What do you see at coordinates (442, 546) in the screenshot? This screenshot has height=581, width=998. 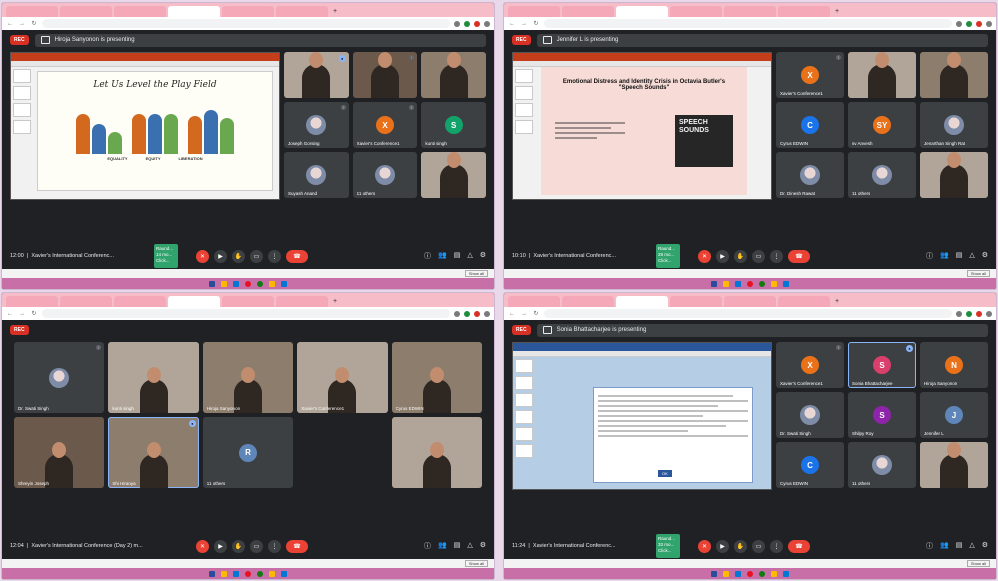 I see `people-icon: 👥` at bounding box center [442, 546].